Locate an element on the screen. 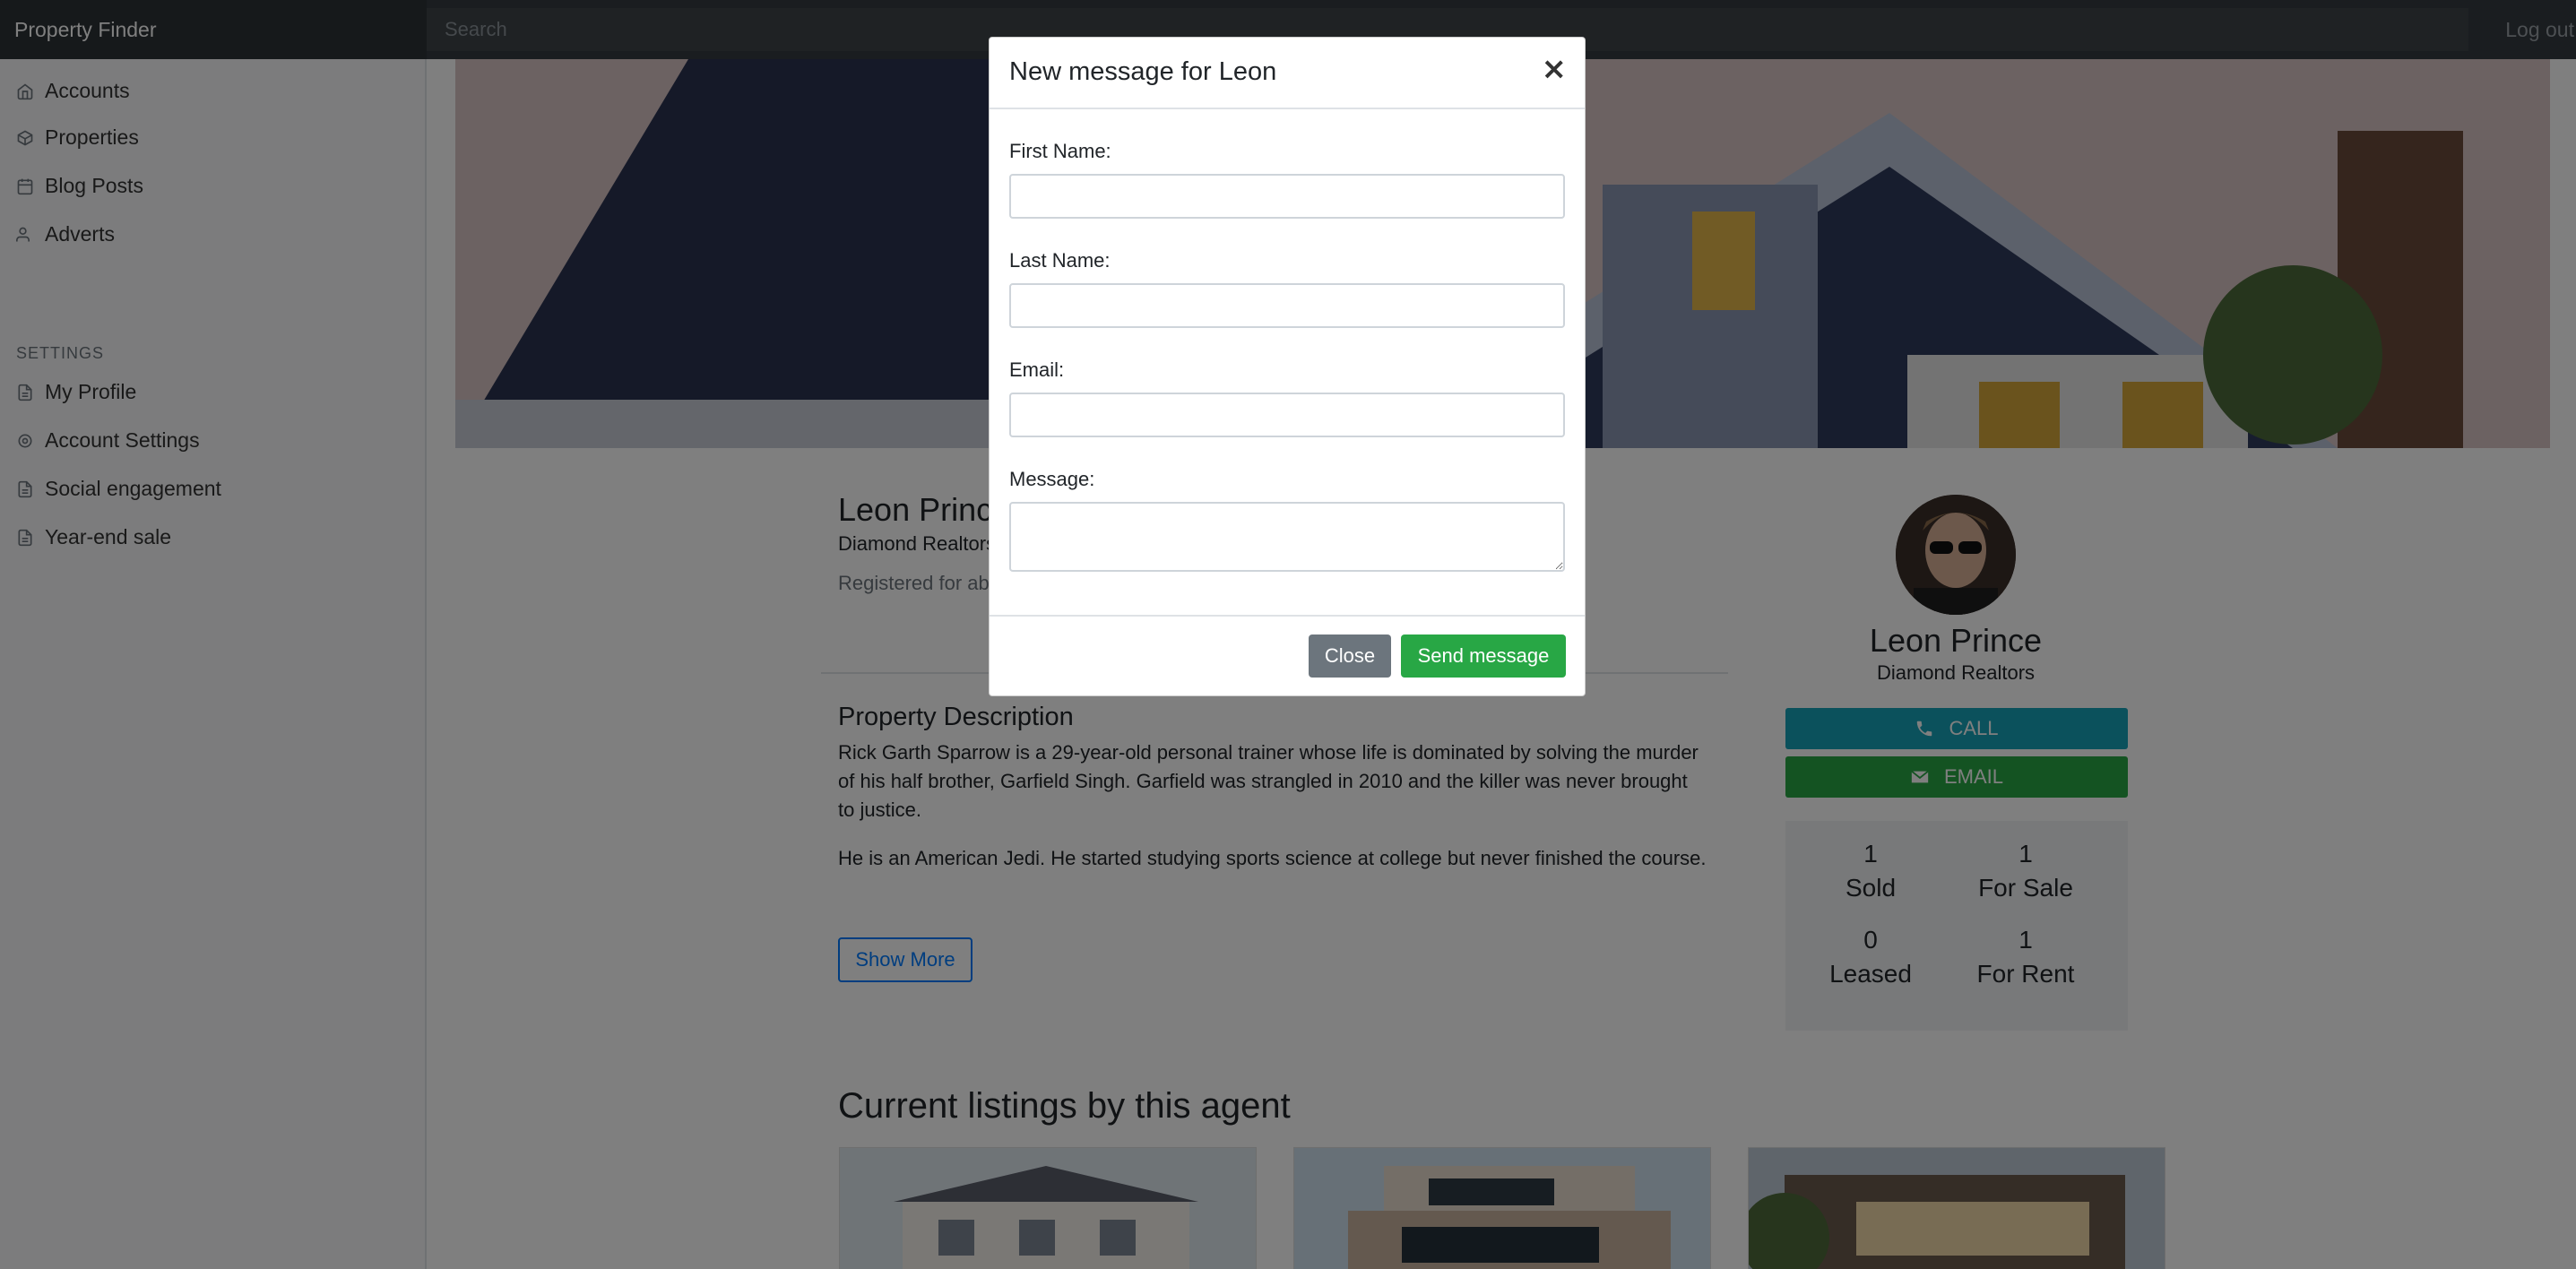 The width and height of the screenshot is (2576, 1269). email-label: Email: is located at coordinates (1037, 370).